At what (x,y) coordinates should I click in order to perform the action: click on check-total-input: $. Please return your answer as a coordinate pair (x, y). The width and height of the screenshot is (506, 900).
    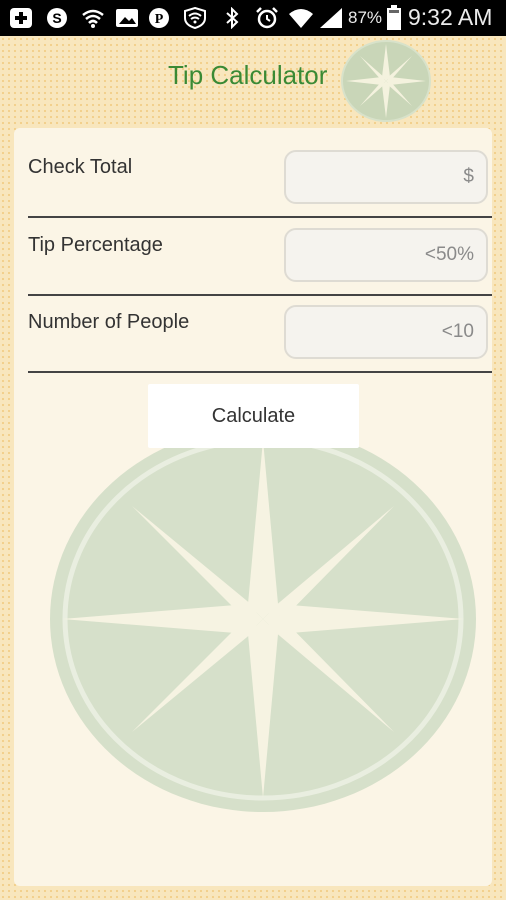
    Looking at the image, I should click on (386, 177).